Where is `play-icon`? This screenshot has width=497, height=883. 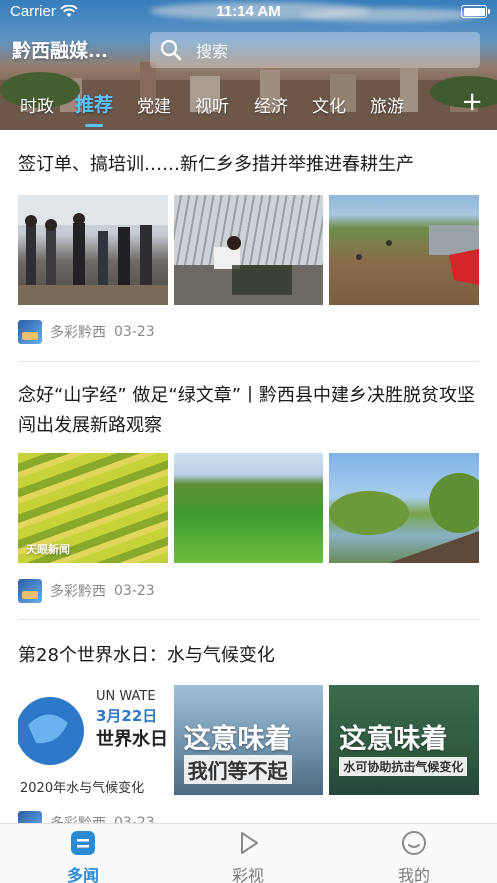 play-icon is located at coordinates (249, 843).